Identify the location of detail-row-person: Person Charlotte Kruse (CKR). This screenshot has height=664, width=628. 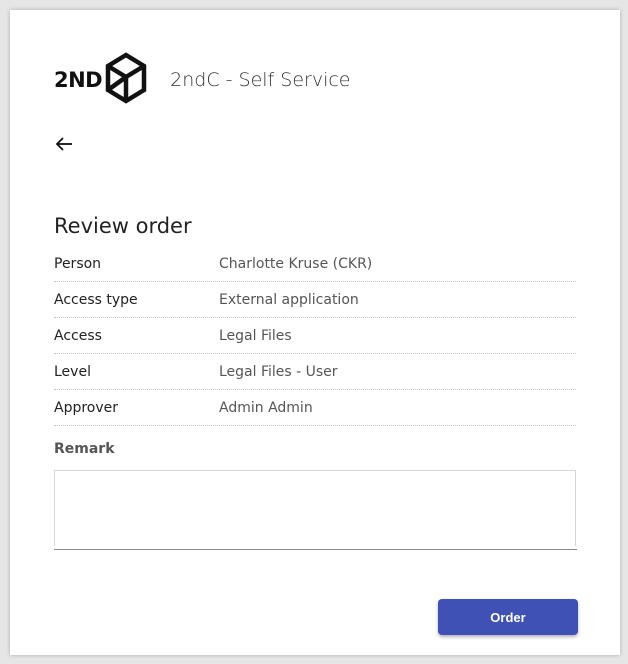
(315, 264).